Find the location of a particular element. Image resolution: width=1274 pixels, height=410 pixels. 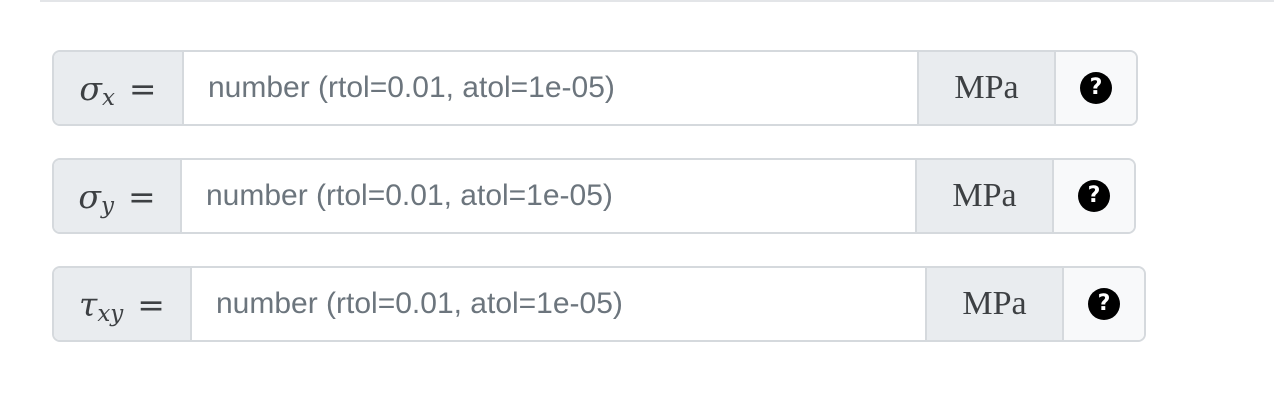

sigma-y-help-button: ? is located at coordinates (1094, 196).